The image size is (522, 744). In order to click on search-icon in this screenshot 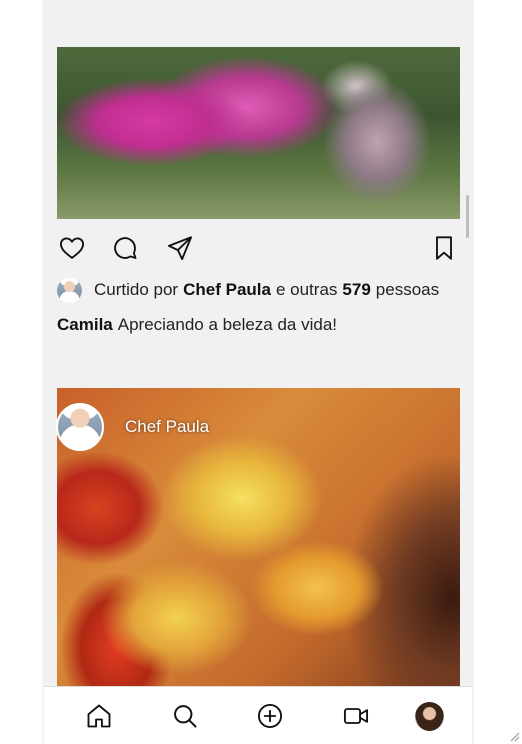, I will do `click(185, 716)`.